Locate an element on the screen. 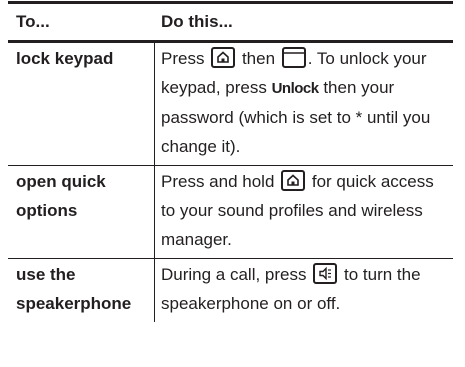 This screenshot has height=367, width=465. softkey-bar-icon is located at coordinates (293, 57).